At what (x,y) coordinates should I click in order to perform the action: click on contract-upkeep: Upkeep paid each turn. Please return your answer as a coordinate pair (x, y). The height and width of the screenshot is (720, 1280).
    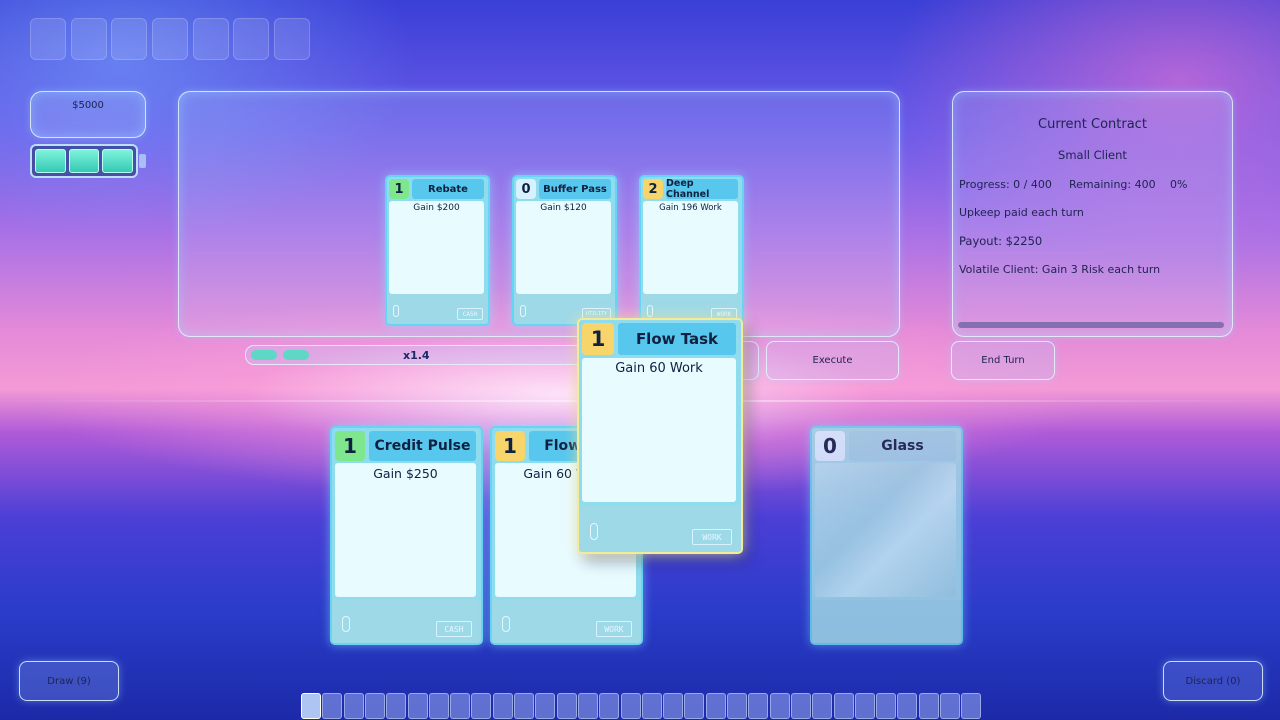
    Looking at the image, I should click on (1021, 212).